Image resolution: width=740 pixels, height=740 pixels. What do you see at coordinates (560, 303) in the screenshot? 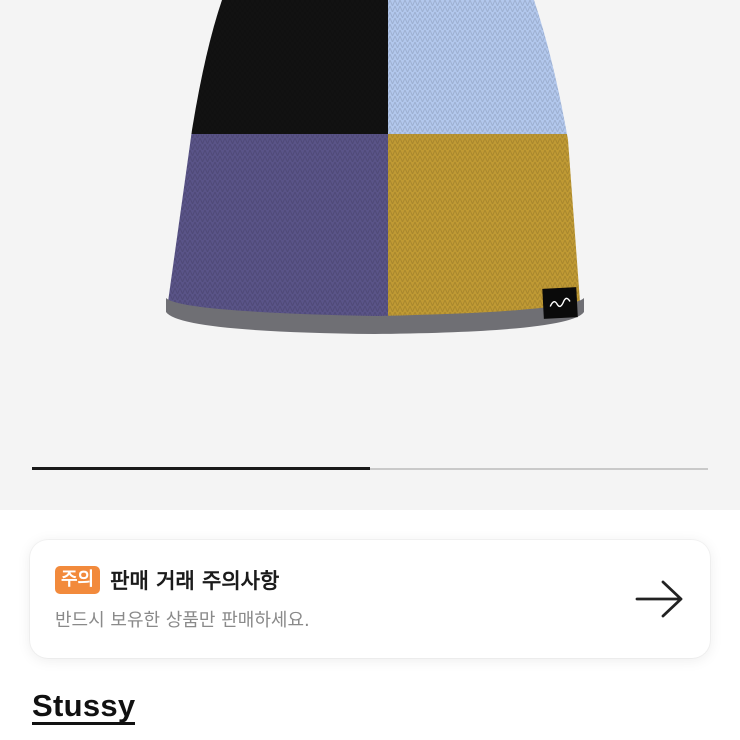
I see `stussy-tag` at bounding box center [560, 303].